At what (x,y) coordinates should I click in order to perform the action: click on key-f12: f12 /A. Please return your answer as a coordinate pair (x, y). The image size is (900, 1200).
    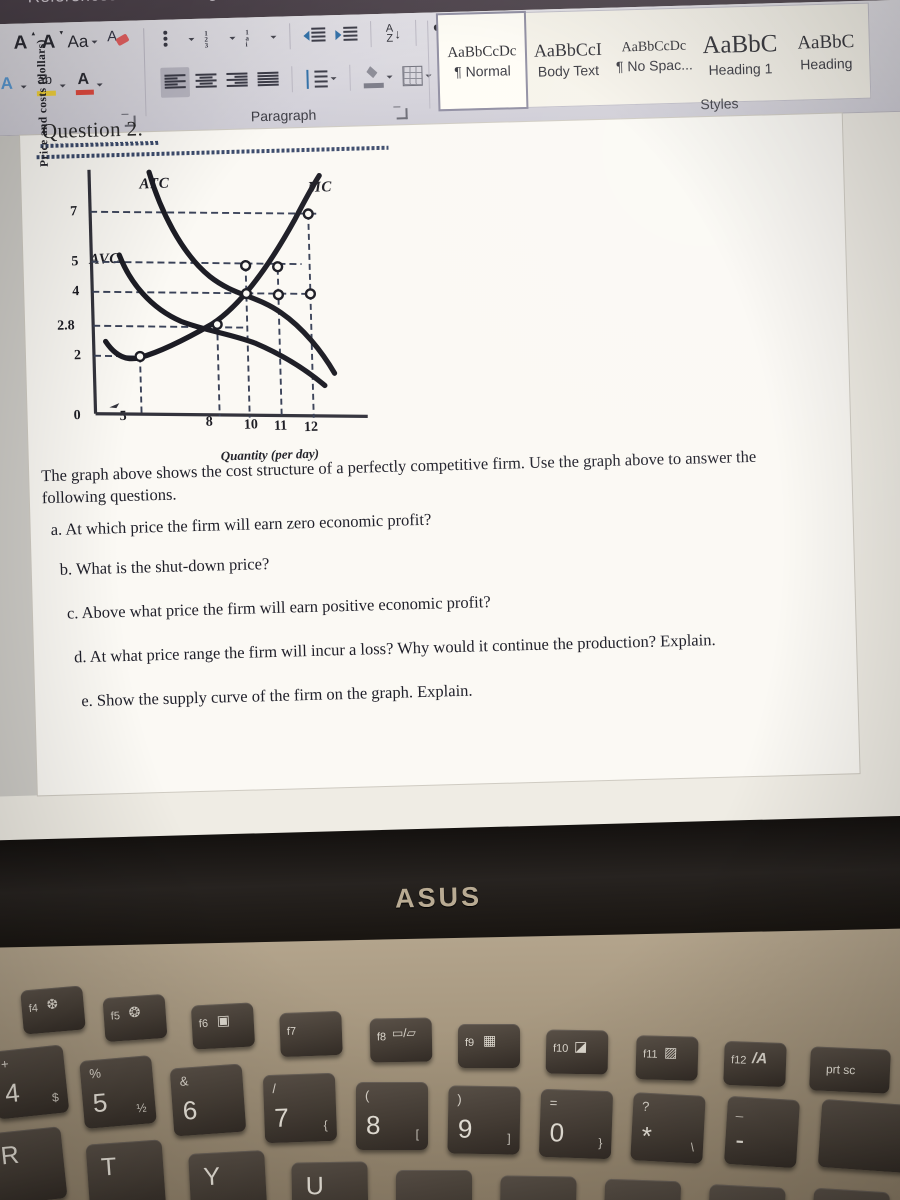
    Looking at the image, I should click on (755, 1064).